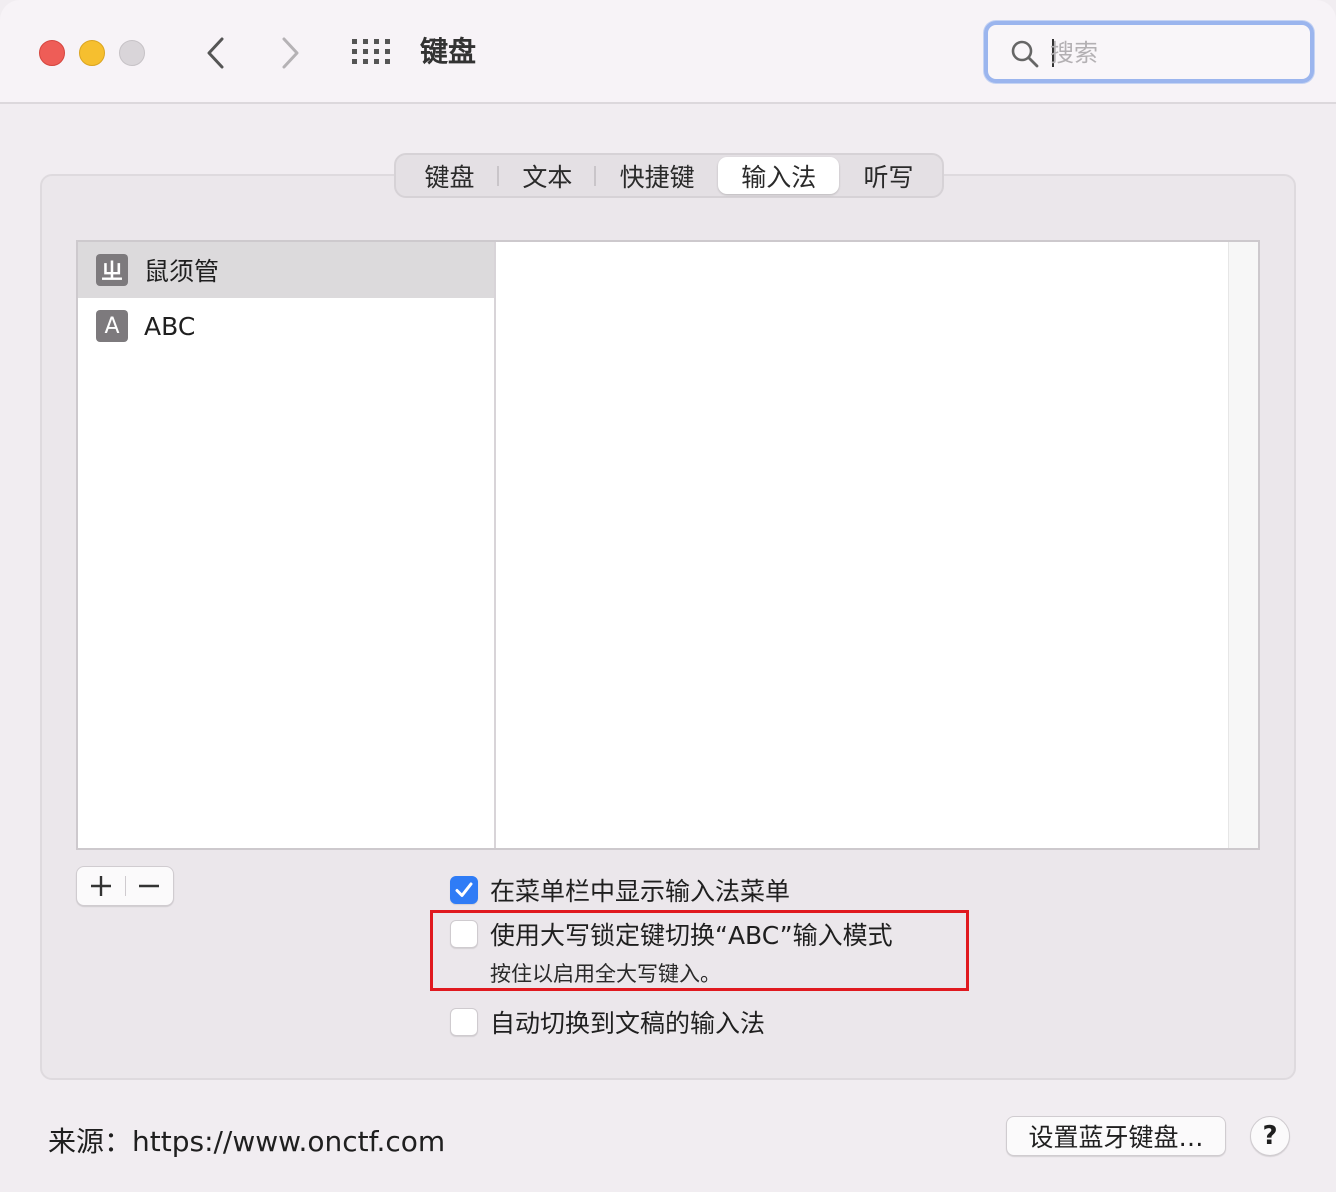 This screenshot has width=1336, height=1192. I want to click on title-bar: 键盘, so click(668, 52).